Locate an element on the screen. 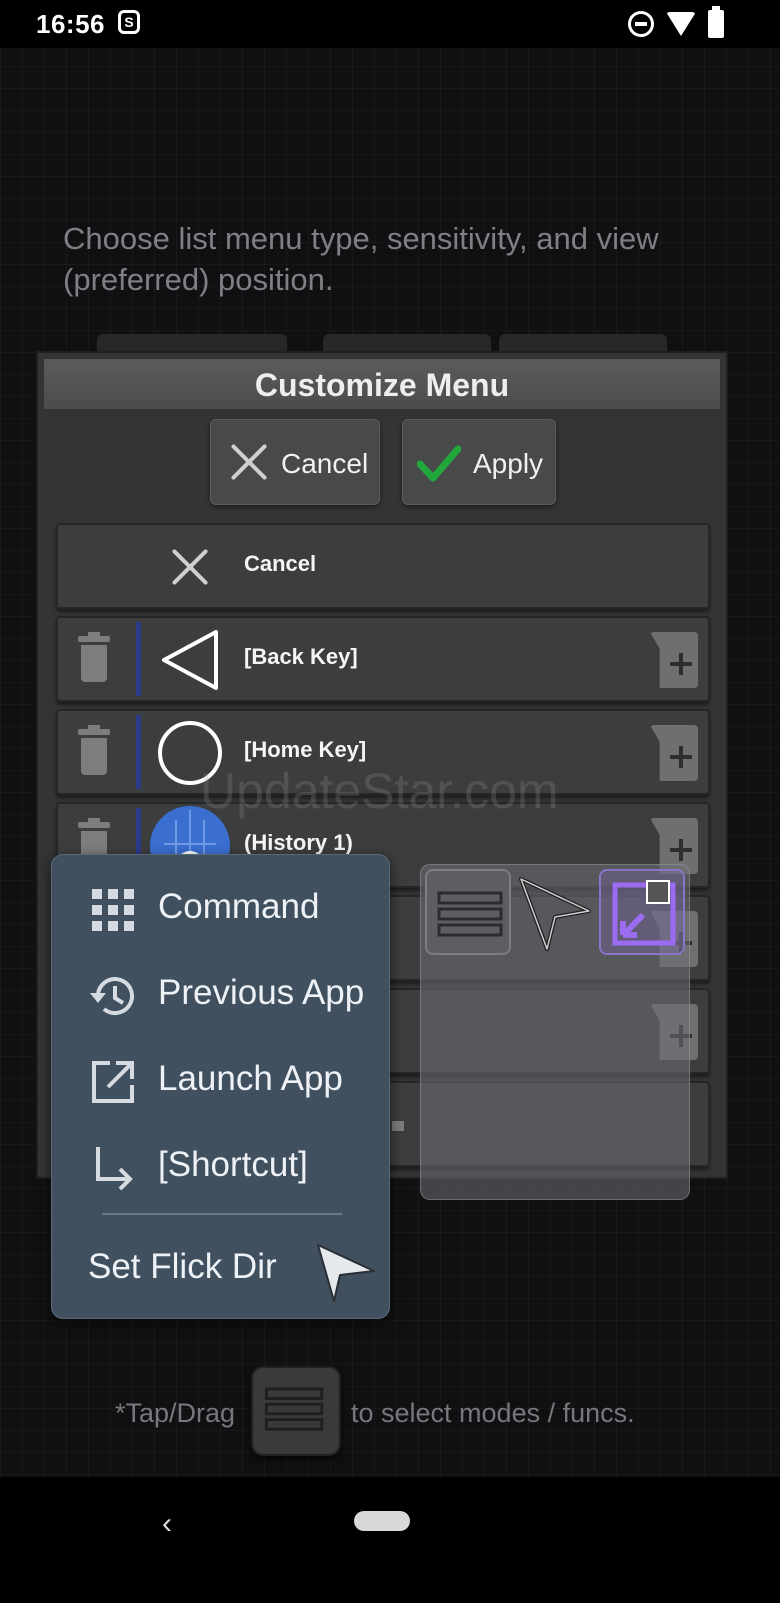 The image size is (780, 1603). menu-item-shortcut: [Shortcut] is located at coordinates (220, 1167).